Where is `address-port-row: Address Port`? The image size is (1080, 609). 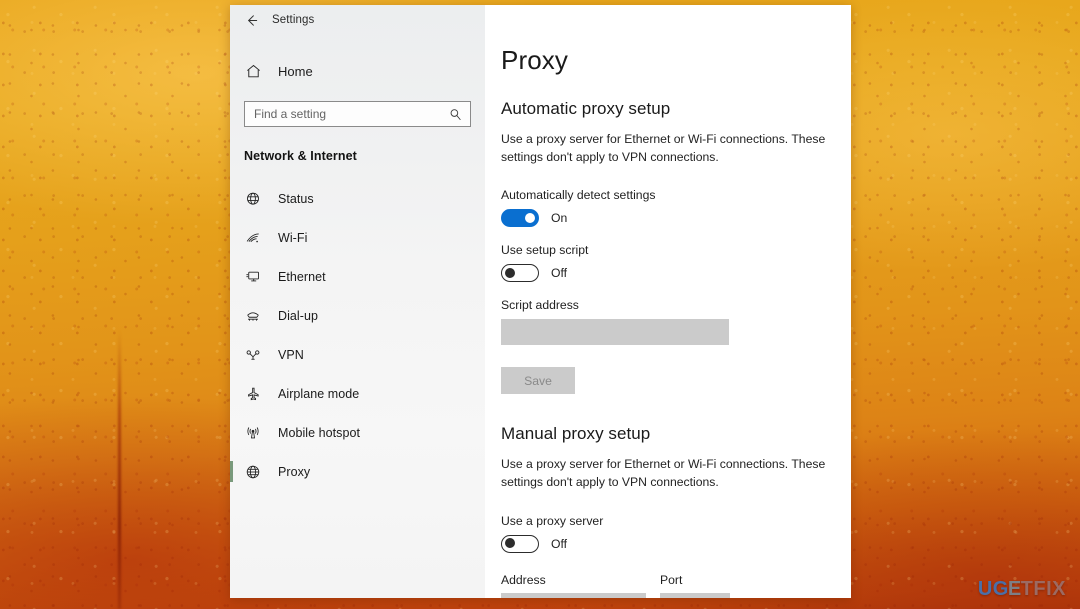
address-port-row: Address Port is located at coordinates (676, 585).